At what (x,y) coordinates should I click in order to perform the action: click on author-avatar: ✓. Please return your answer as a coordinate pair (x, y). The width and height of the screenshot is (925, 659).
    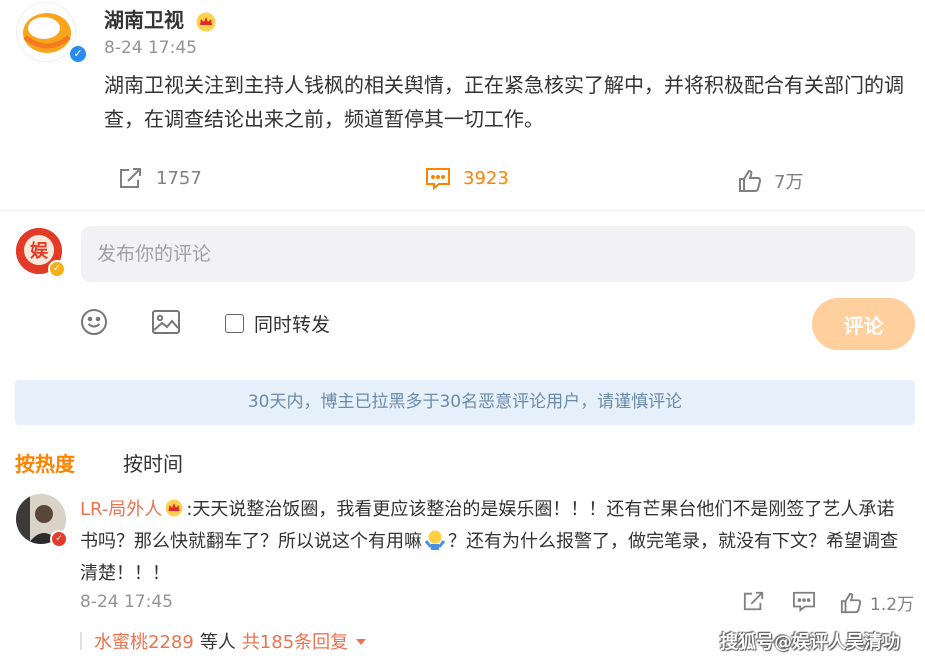
    Looking at the image, I should click on (52, 33).